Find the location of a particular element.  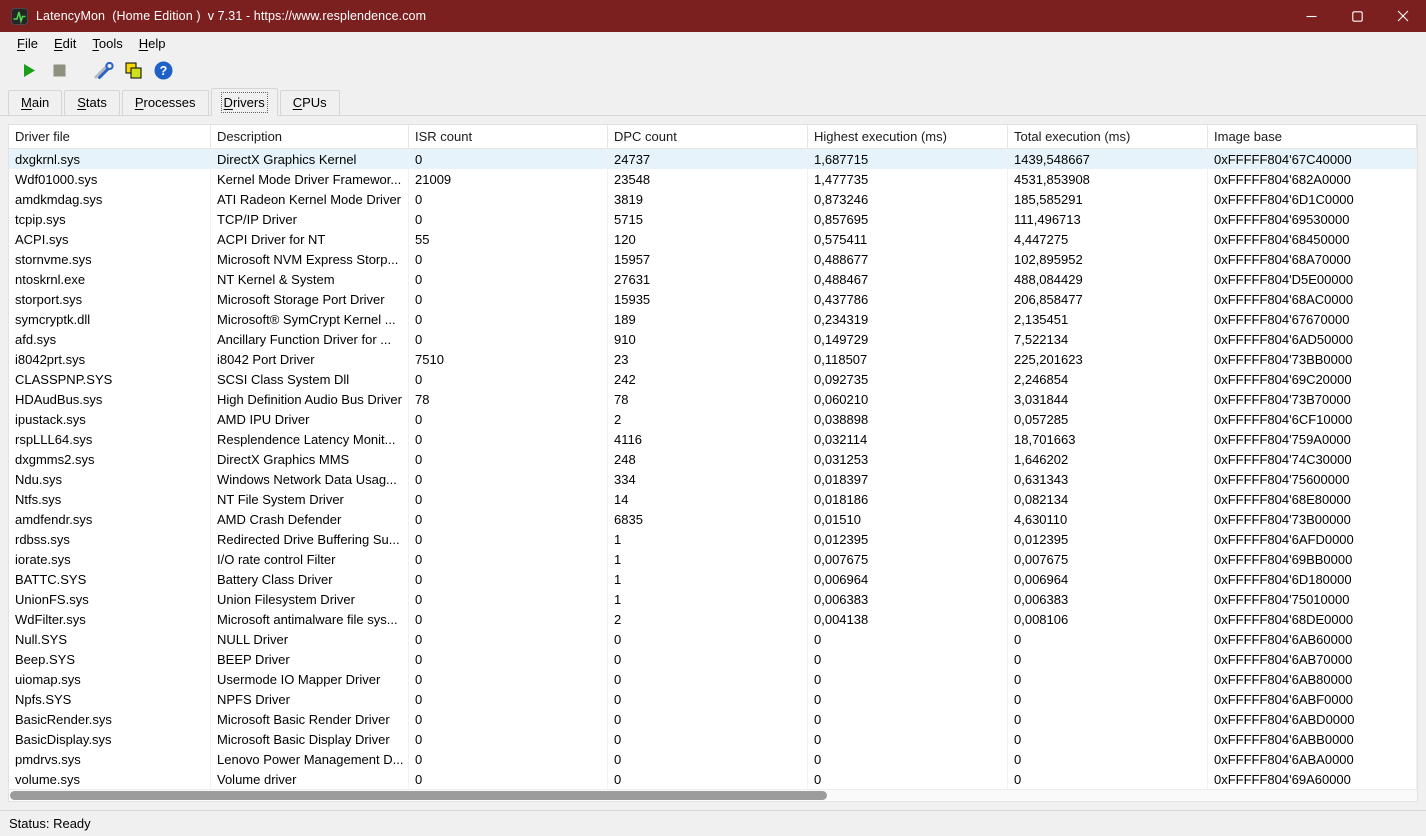

table-cell: 0,01510 is located at coordinates (908, 519).